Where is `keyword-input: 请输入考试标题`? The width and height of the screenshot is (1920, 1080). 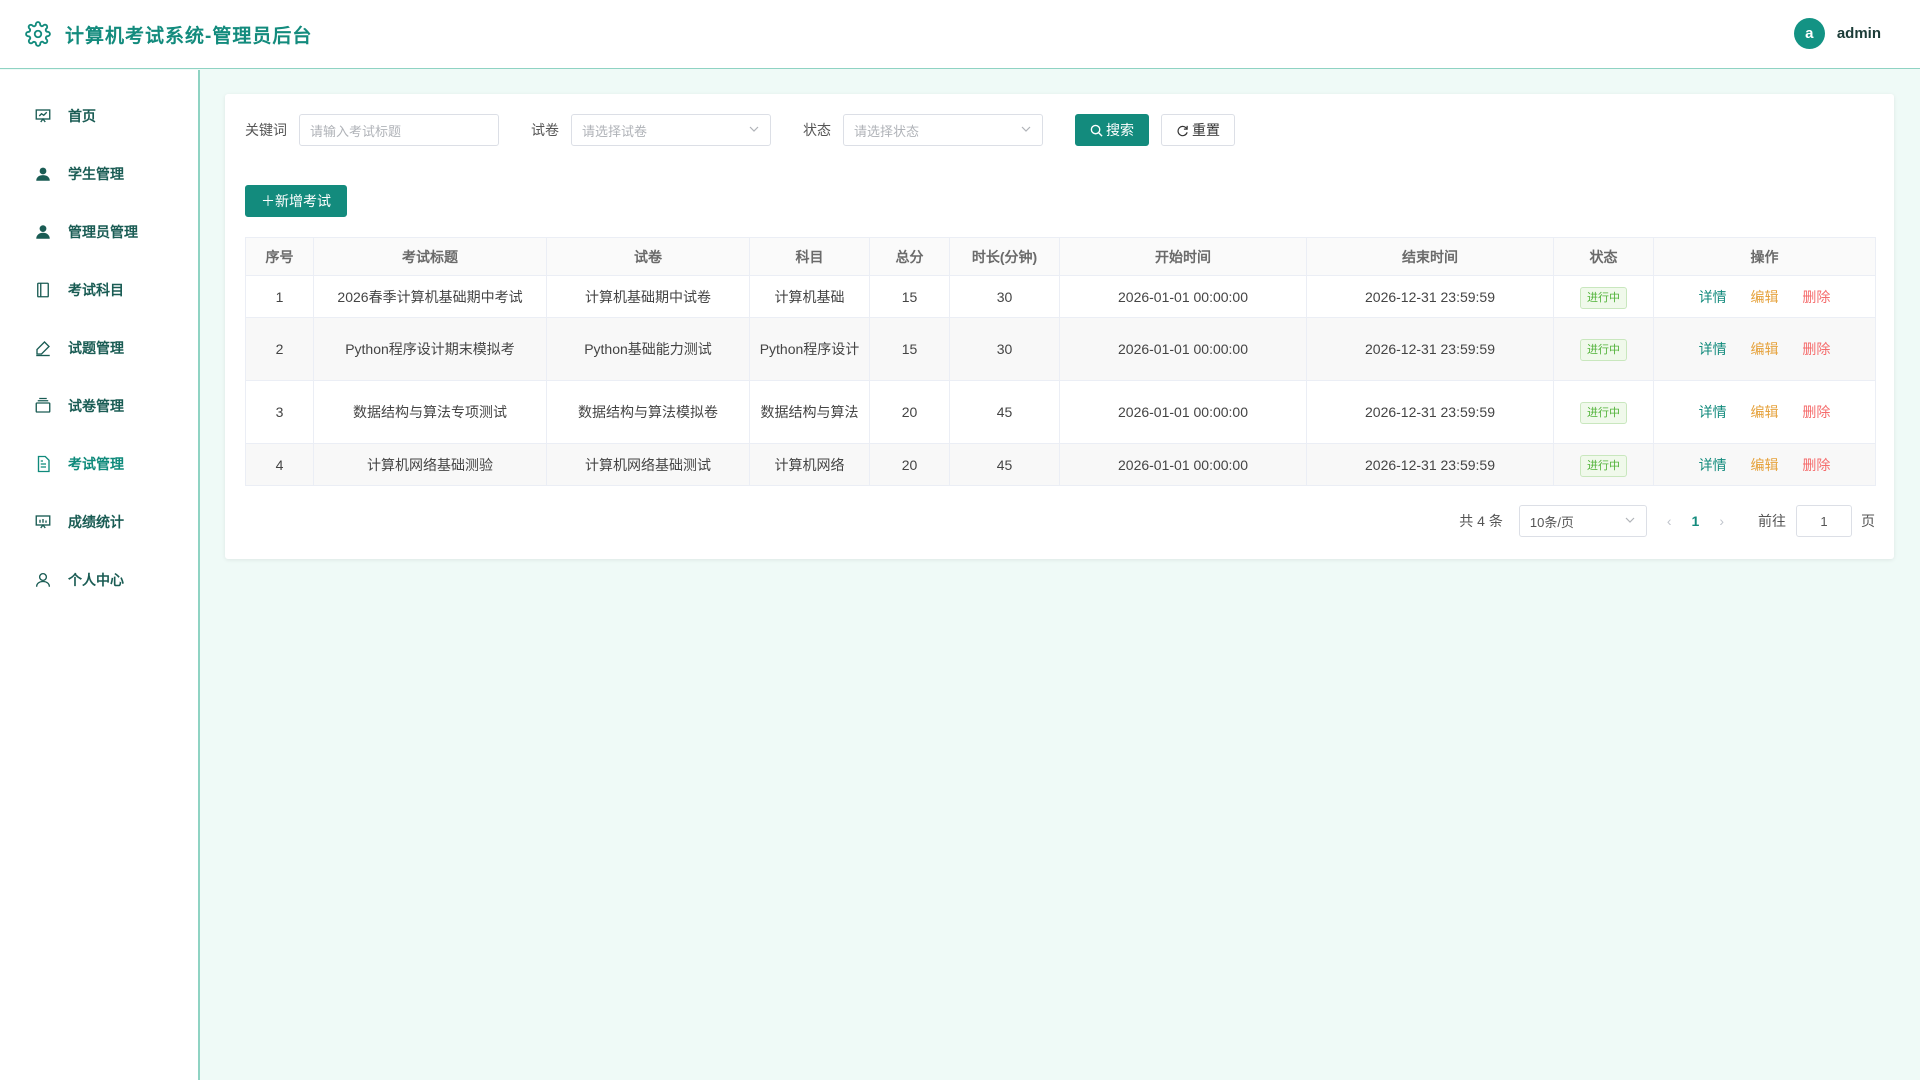 keyword-input: 请输入考试标题 is located at coordinates (399, 130).